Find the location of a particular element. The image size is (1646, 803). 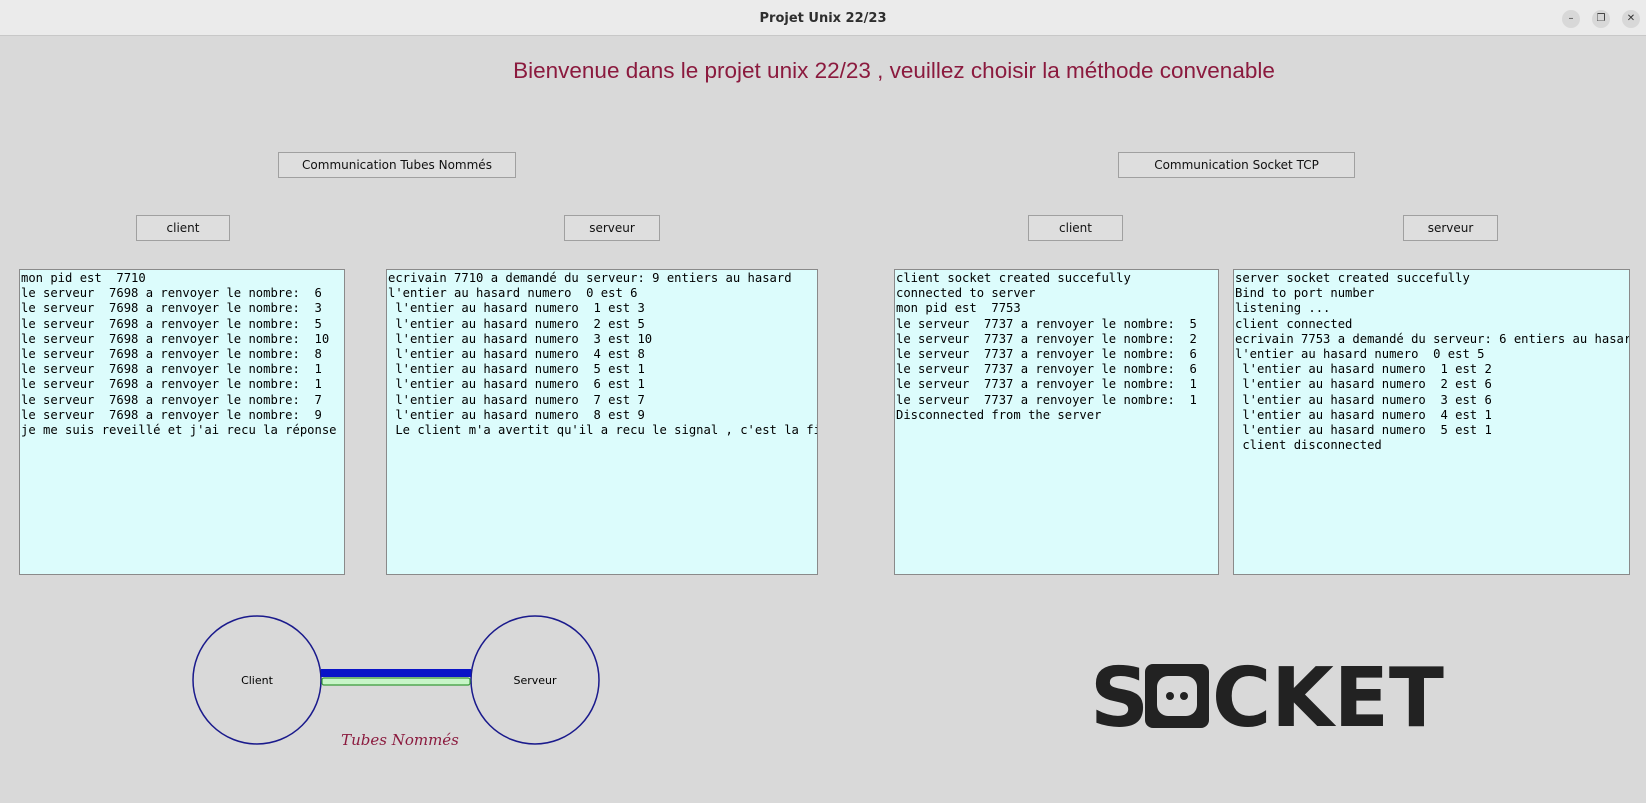

socket-logo: S CKET is located at coordinates (1267, 696).